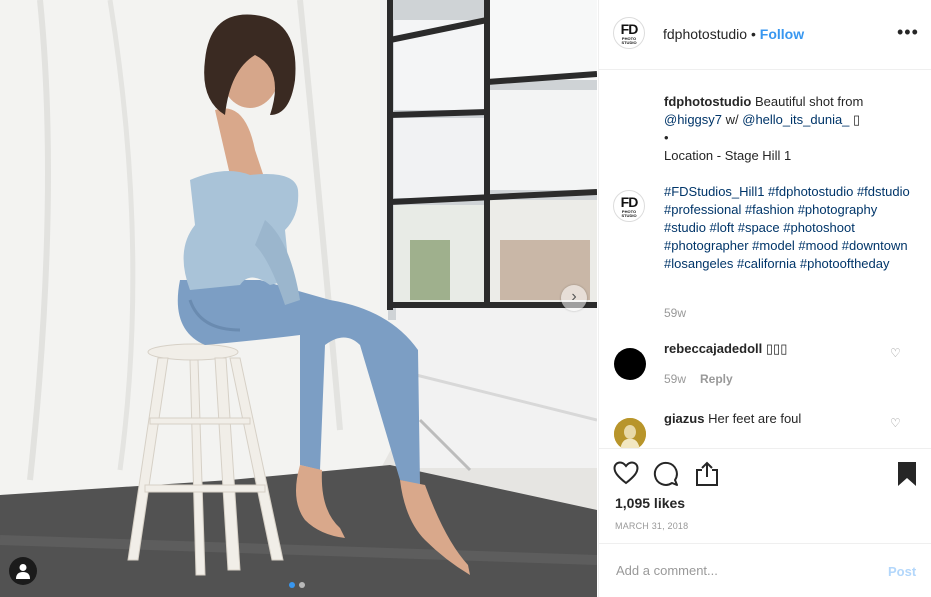 This screenshot has width=931, height=597. Describe the element at coordinates (765, 495) in the screenshot. I see `post-actions: 1,095 likes MARCH 31, 2018` at that location.